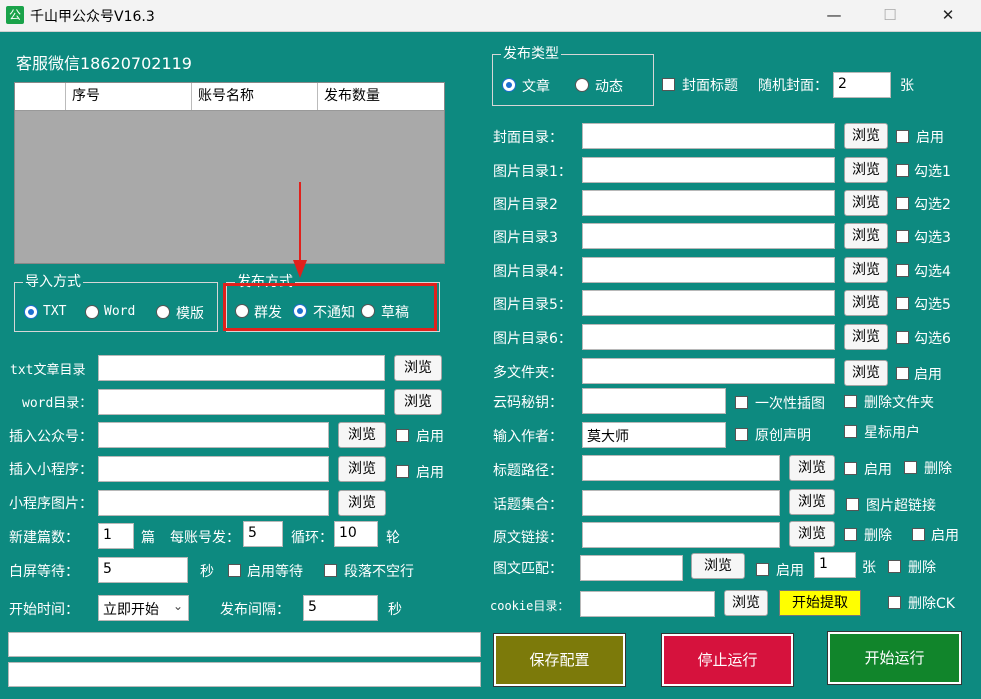  Describe the element at coordinates (418, 368) in the screenshot. I see `txt-dir-browse-button: 浏览` at that location.